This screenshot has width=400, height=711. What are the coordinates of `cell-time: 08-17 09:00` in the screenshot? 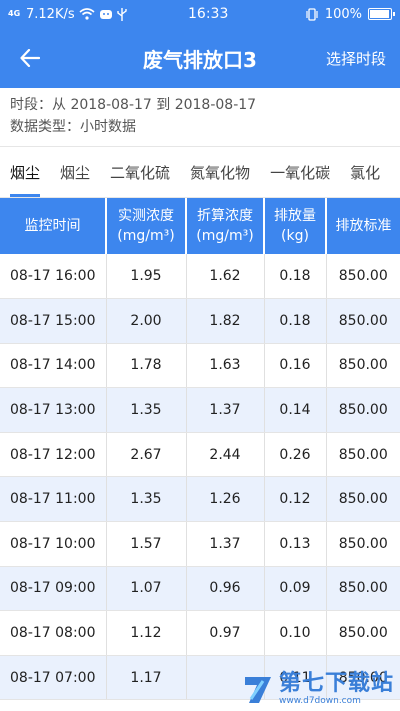 It's located at (53, 589).